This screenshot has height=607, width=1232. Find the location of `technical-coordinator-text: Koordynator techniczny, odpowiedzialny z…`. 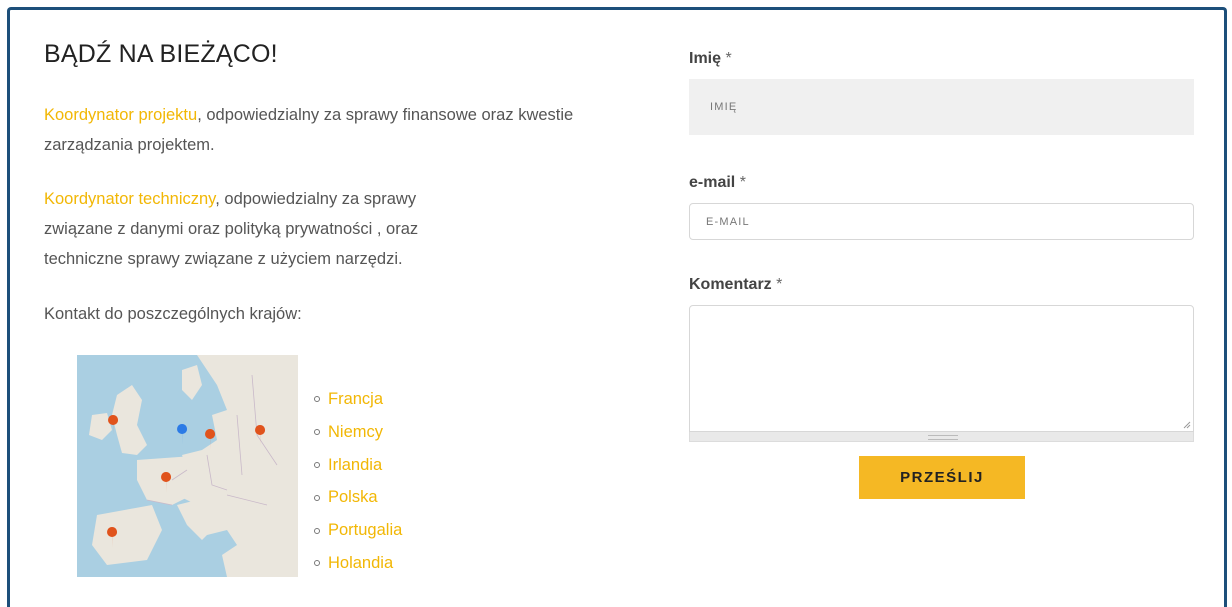

technical-coordinator-text: Koordynator techniczny, odpowiedzialny z… is located at coordinates (231, 229).